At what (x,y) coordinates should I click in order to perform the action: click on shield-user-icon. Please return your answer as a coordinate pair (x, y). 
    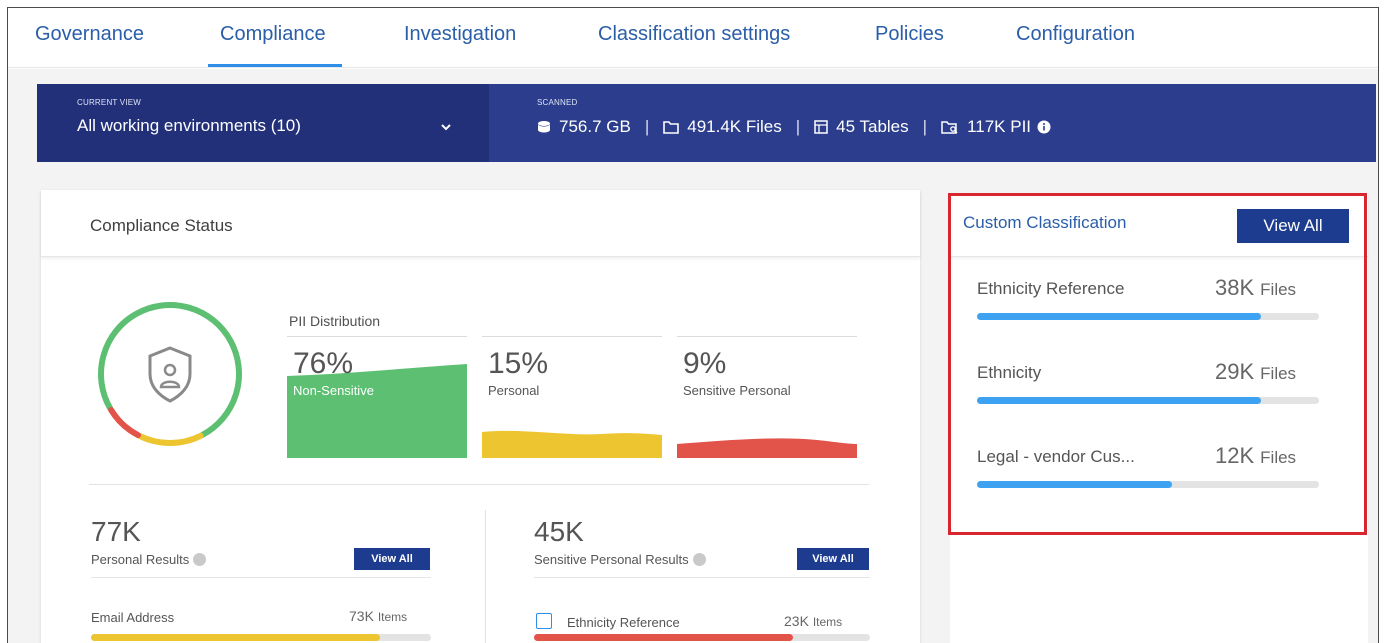
    Looking at the image, I should click on (170, 374).